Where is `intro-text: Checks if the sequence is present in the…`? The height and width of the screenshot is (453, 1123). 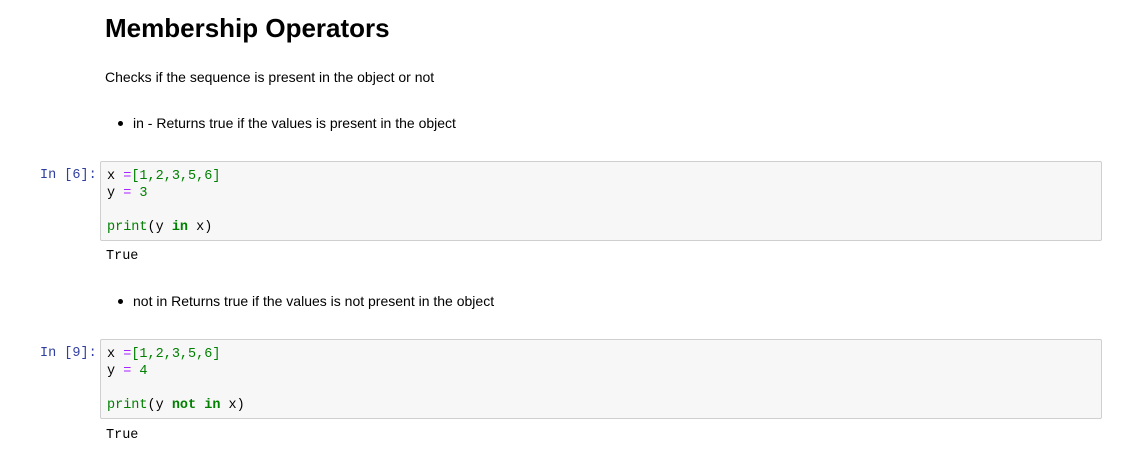
intro-text: Checks if the sequence is present in the… is located at coordinates (270, 77).